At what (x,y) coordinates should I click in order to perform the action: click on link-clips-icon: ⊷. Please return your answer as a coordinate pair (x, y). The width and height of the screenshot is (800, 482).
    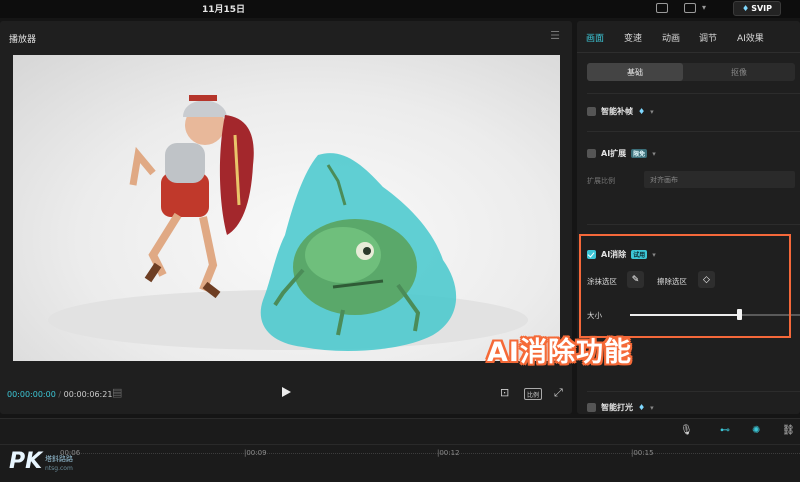
    Looking at the image, I should click on (725, 430).